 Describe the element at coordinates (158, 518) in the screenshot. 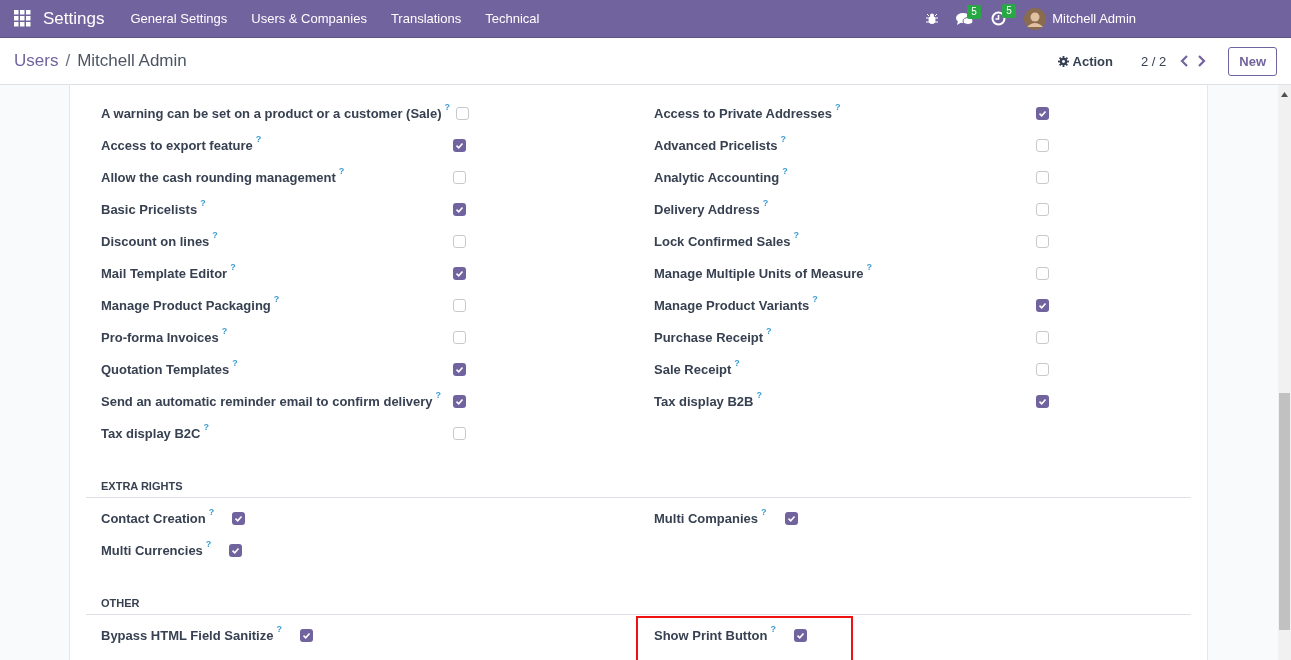

I see `field-label: Contact Creation $^{?}$` at that location.